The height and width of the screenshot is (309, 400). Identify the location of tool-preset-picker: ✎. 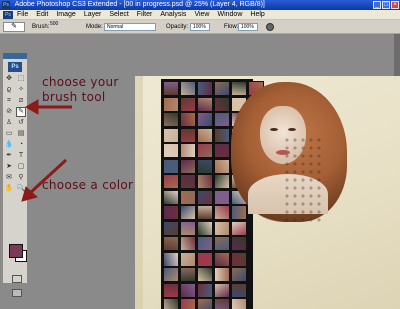
(14, 27).